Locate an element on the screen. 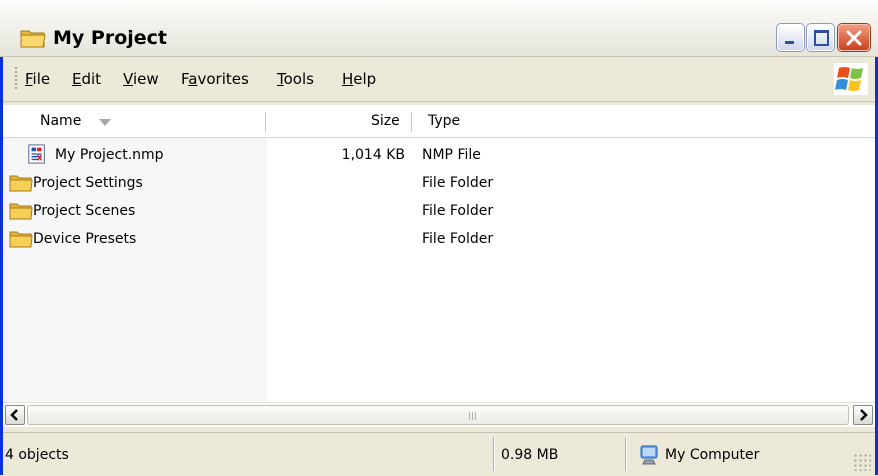  scroll-right-button is located at coordinates (863, 415).